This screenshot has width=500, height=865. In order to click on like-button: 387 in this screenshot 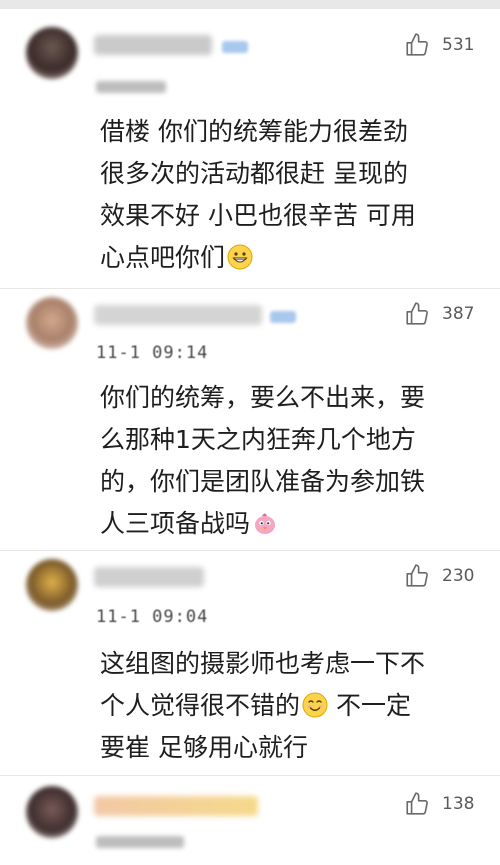, I will do `click(439, 314)`.